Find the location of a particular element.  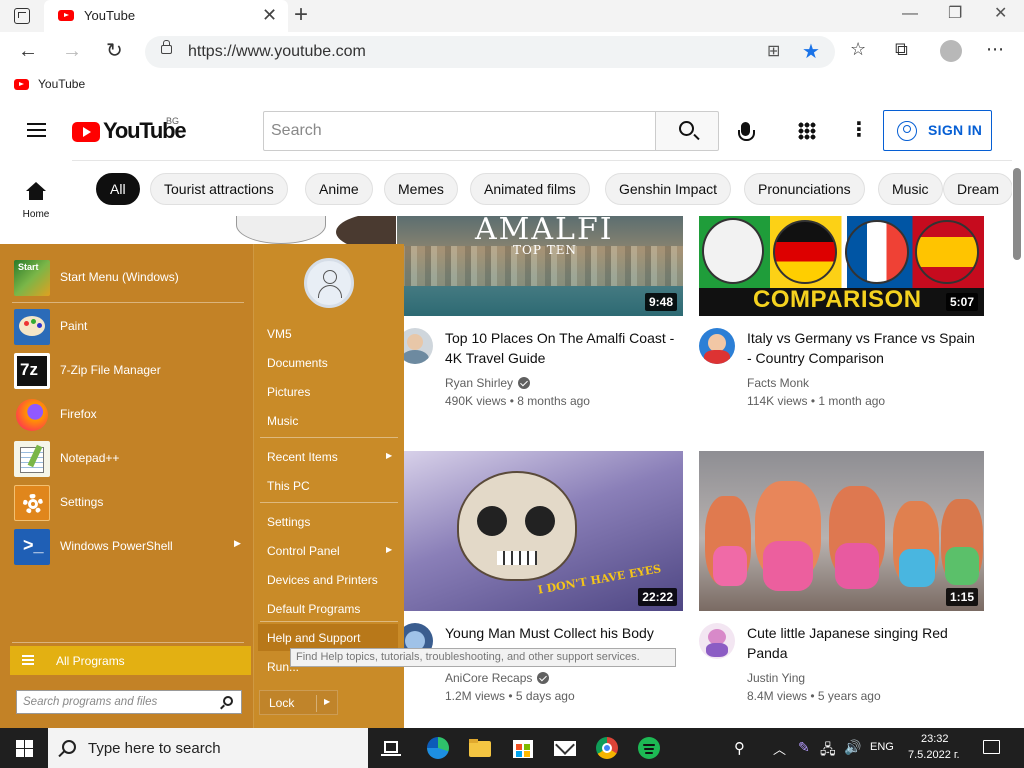

apps-grid-icon is located at coordinates (807, 131).